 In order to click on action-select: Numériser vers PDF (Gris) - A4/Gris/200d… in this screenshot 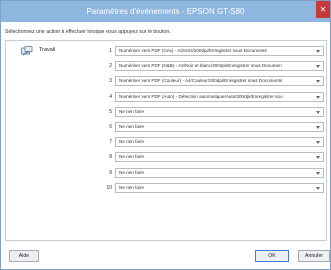, I will do `click(219, 51)`.